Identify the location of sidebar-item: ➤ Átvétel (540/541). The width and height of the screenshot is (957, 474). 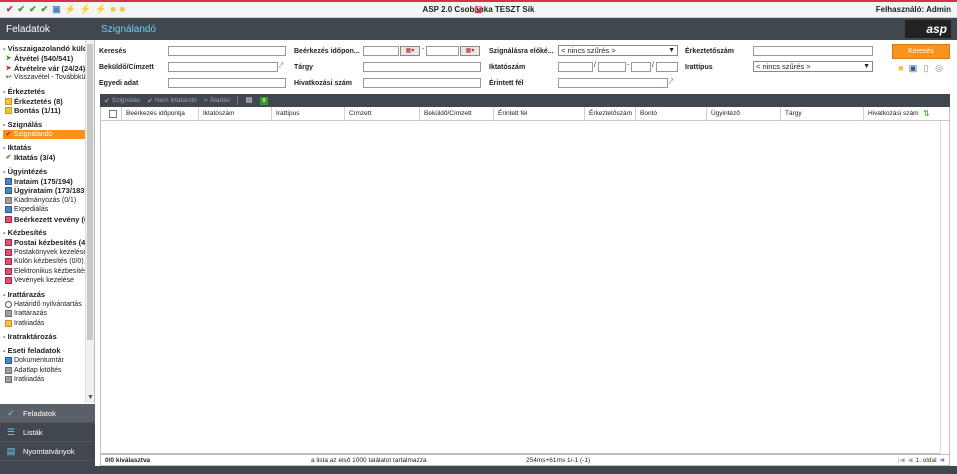
(44, 59).